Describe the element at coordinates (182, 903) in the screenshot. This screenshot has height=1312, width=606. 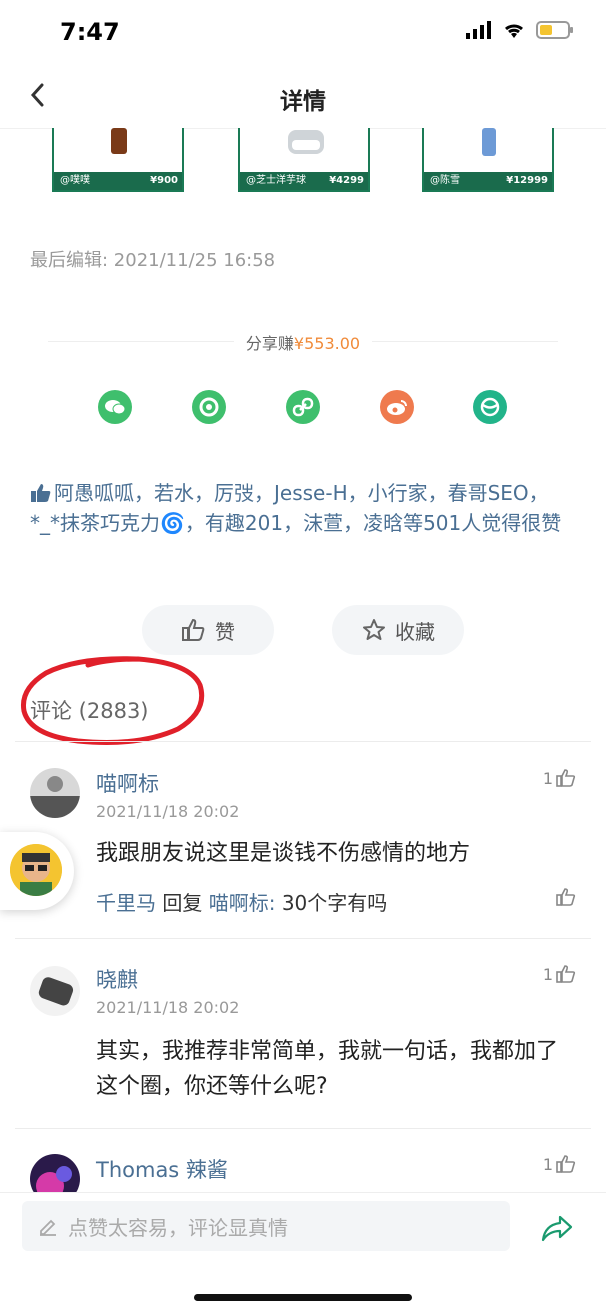
I see `reply-verb: 回复` at that location.